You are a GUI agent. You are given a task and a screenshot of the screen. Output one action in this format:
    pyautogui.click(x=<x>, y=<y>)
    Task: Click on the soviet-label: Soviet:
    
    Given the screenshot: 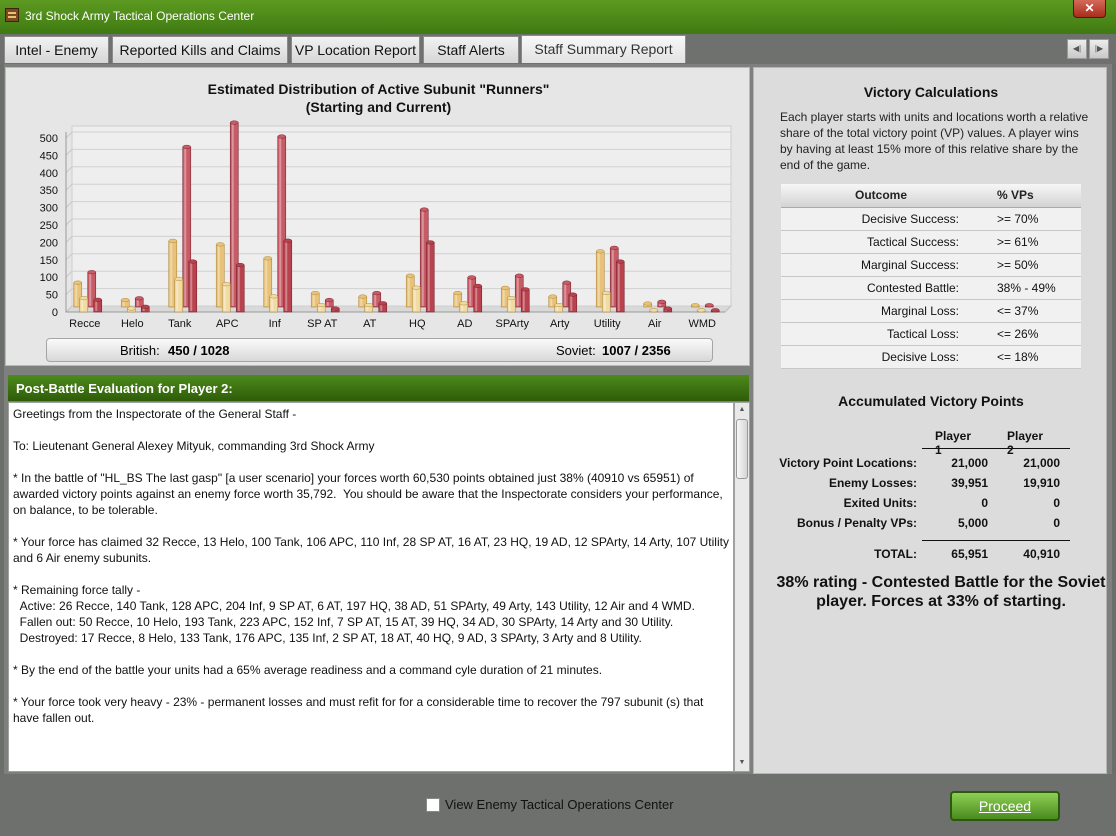 What is the action you would take?
    pyautogui.click(x=576, y=350)
    